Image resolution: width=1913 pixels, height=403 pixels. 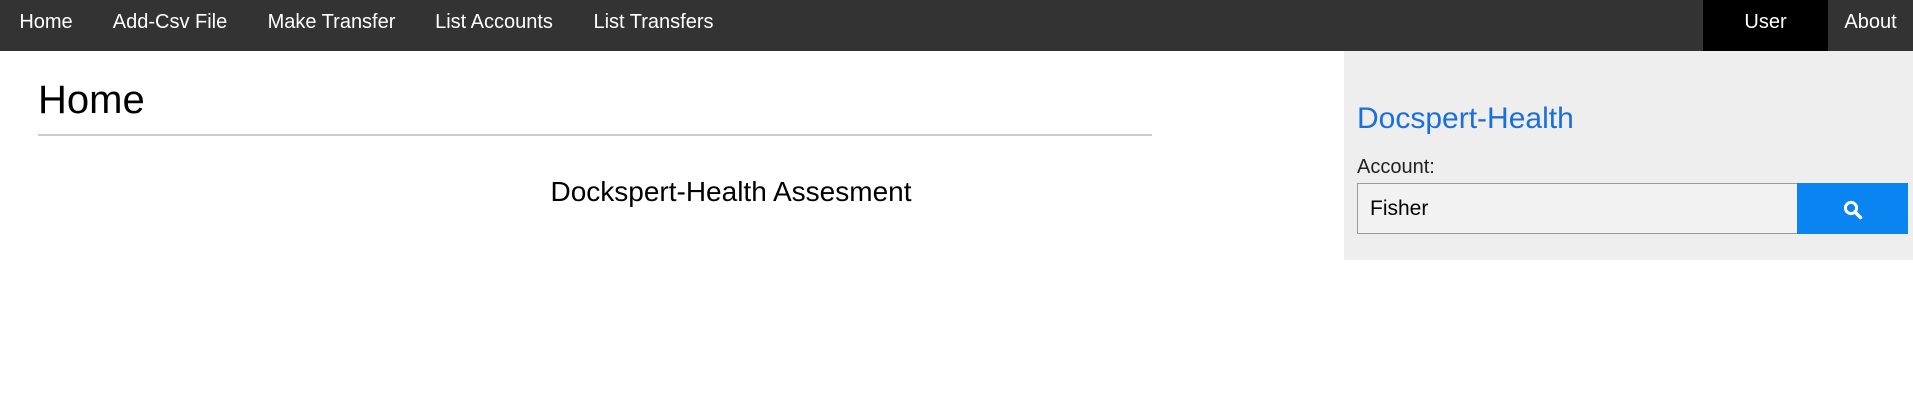 What do you see at coordinates (1465, 119) in the screenshot?
I see `brand-link: Docspert-Health` at bounding box center [1465, 119].